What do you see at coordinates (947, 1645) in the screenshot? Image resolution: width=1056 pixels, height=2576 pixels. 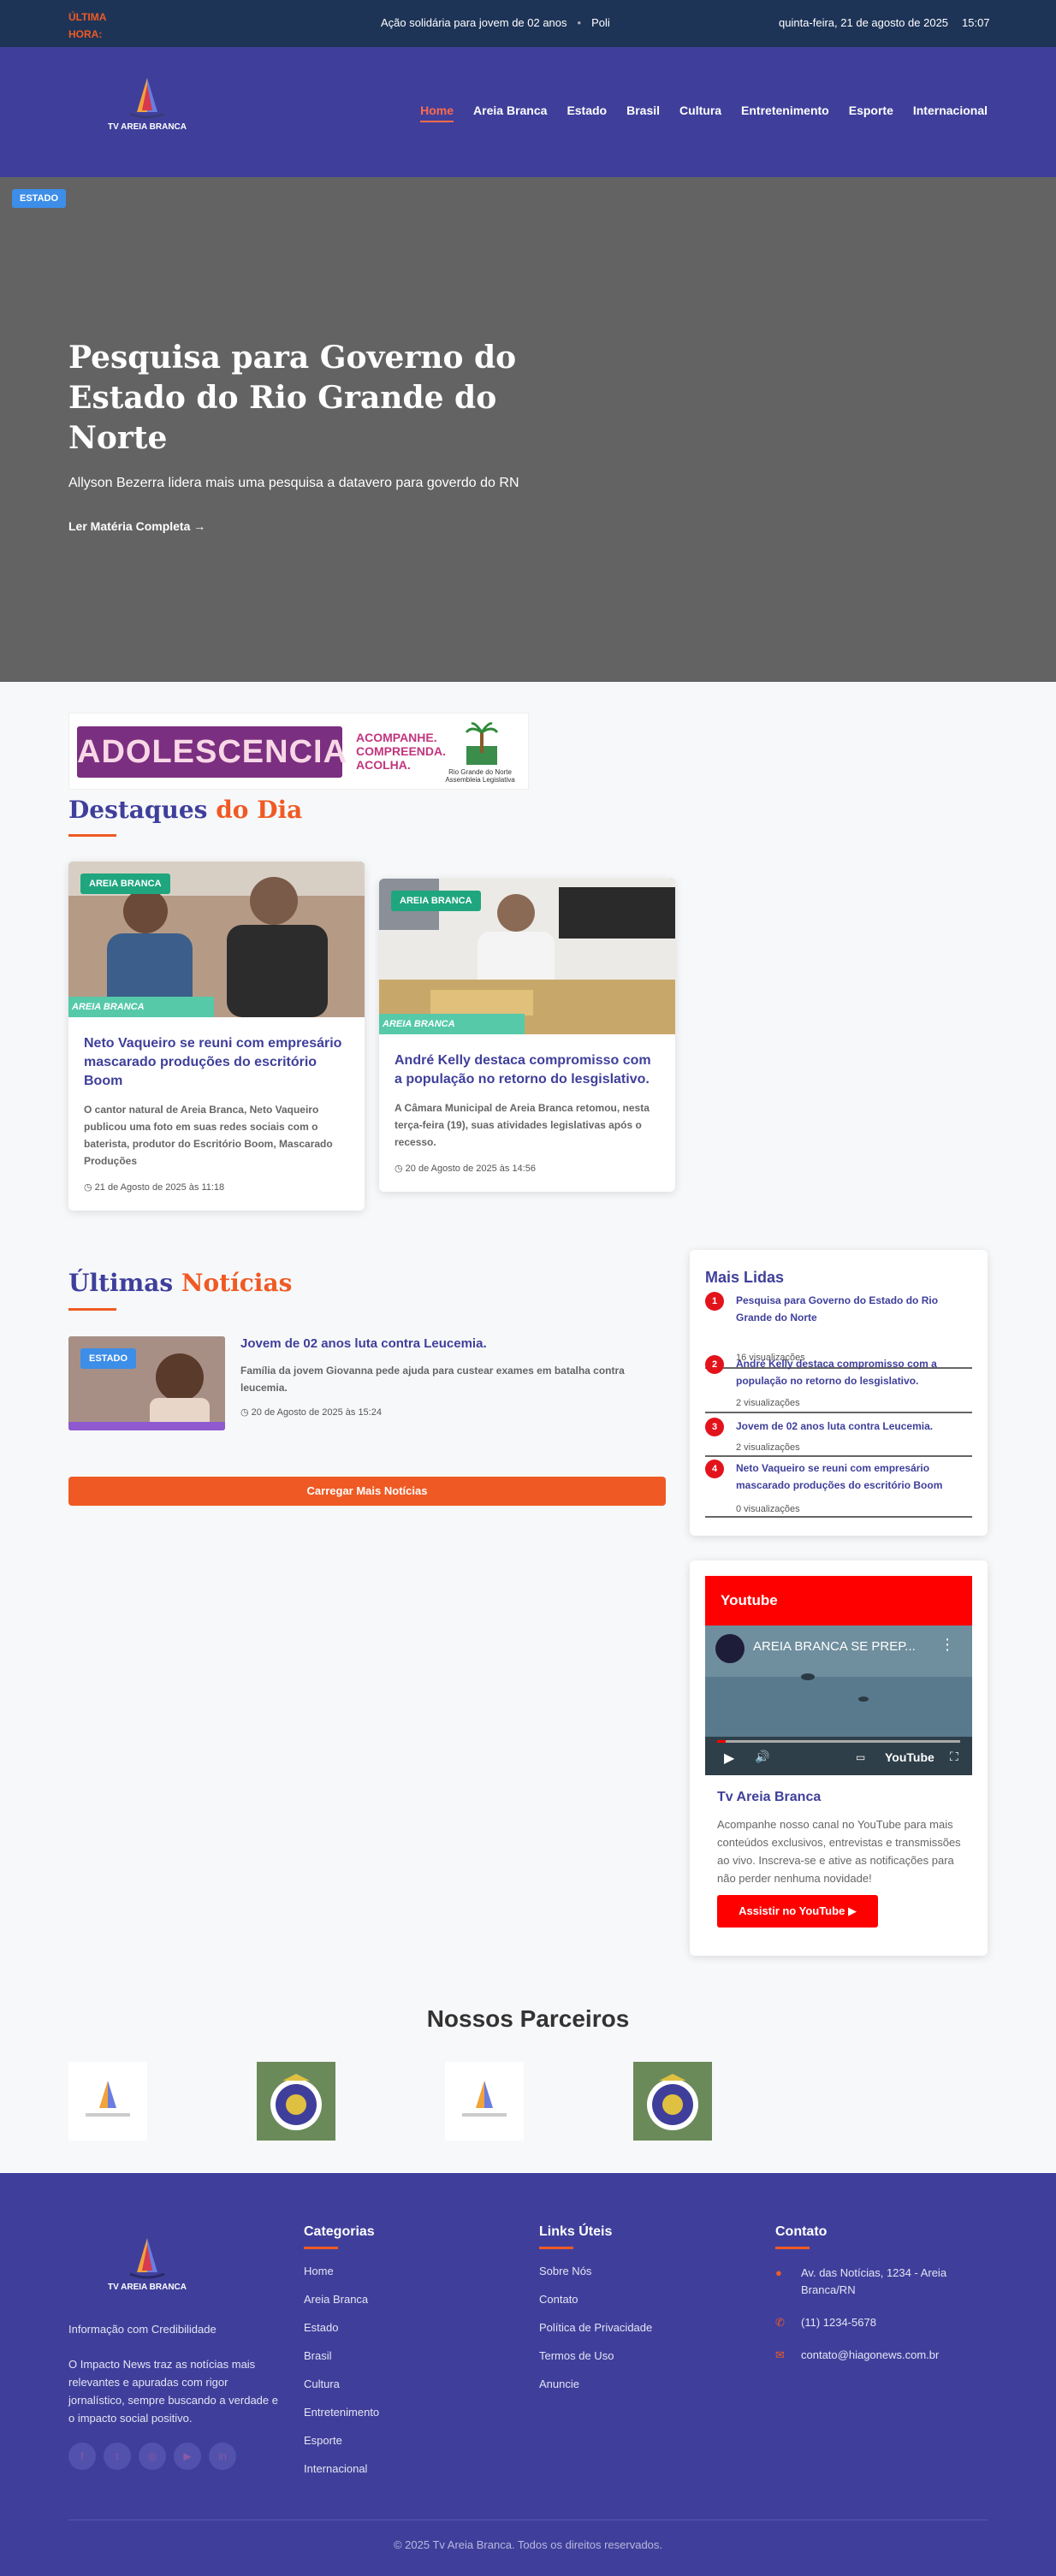 I see `more-options-icon: ⋮` at bounding box center [947, 1645].